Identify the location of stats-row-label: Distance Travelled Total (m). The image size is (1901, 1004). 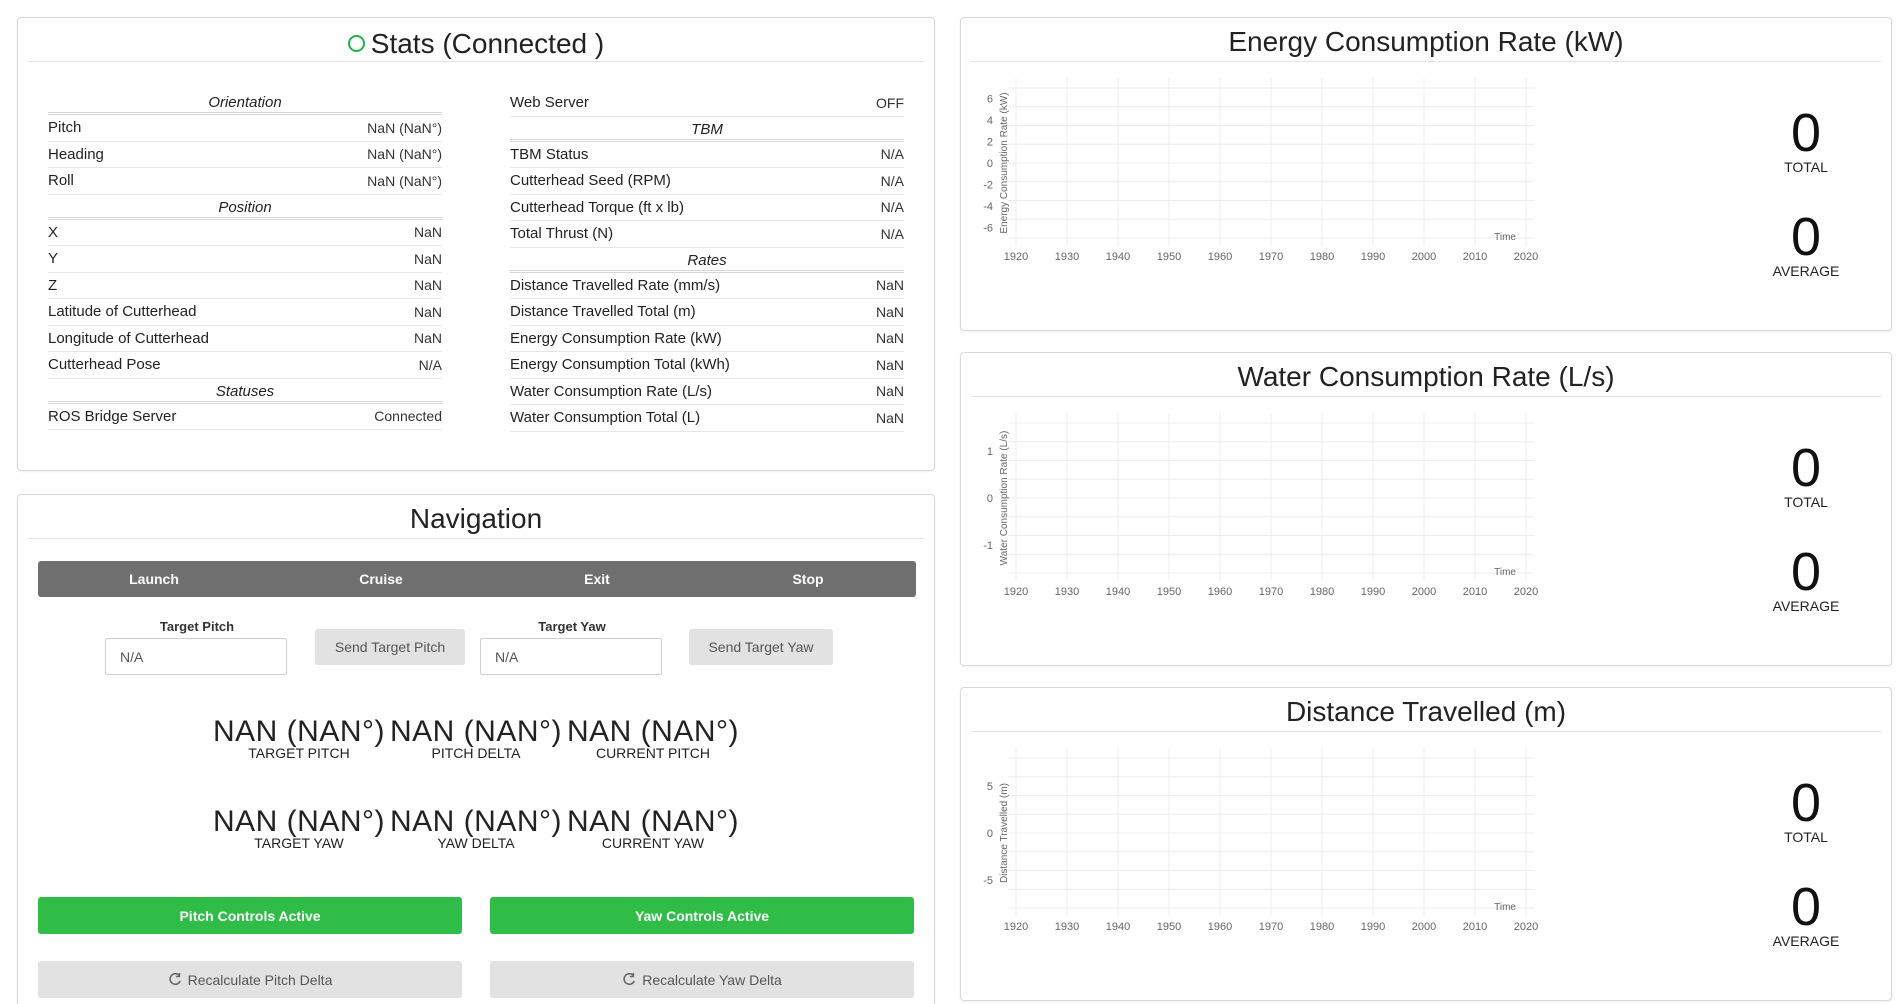
(603, 312).